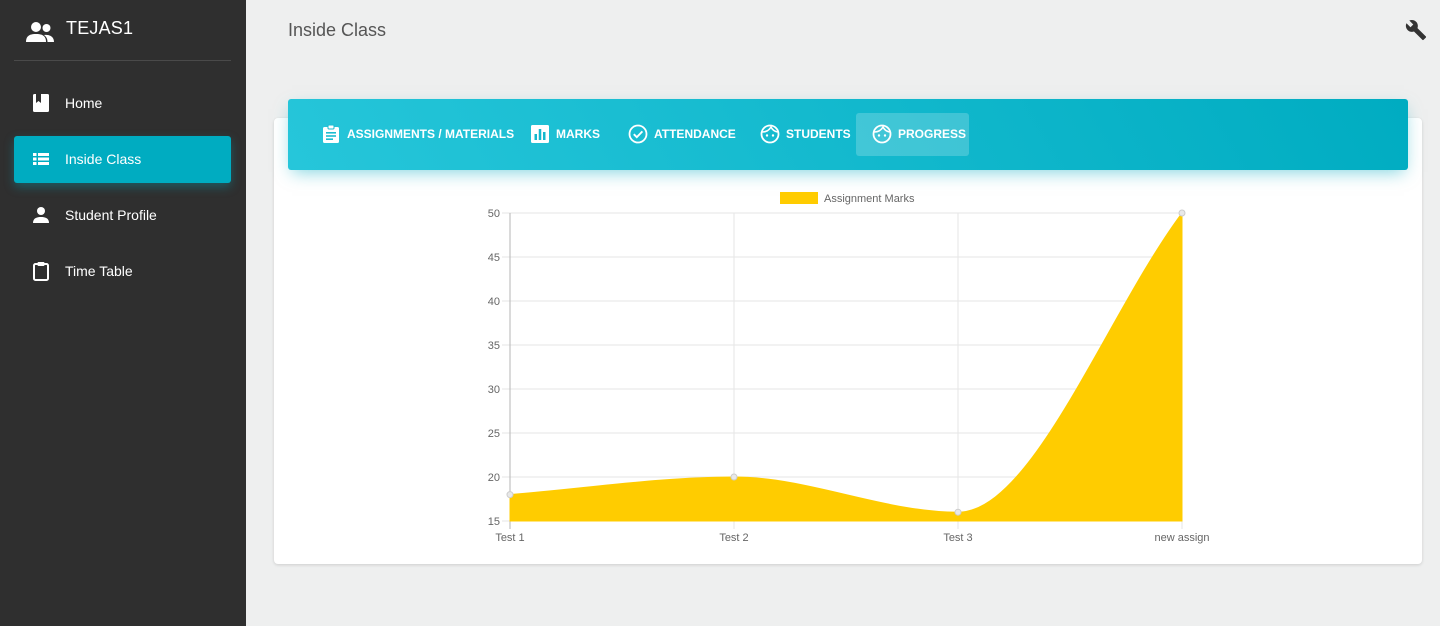 This screenshot has height=626, width=1440. I want to click on book-icon, so click(41, 103).